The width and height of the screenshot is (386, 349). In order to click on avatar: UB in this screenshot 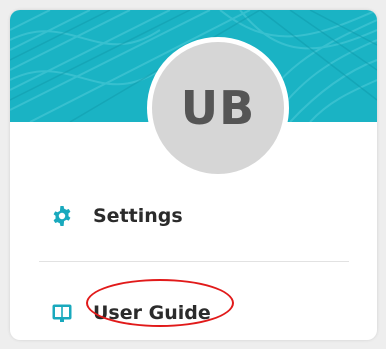, I will do `click(218, 108)`.